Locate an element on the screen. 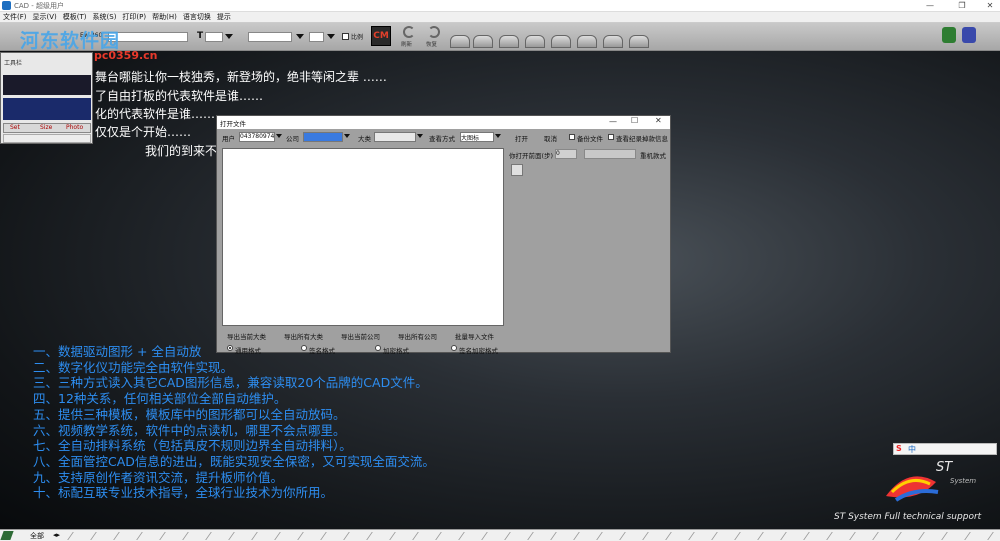 This screenshot has height=541, width=1000. export-current-category: 导出当前大类 is located at coordinates (246, 336).